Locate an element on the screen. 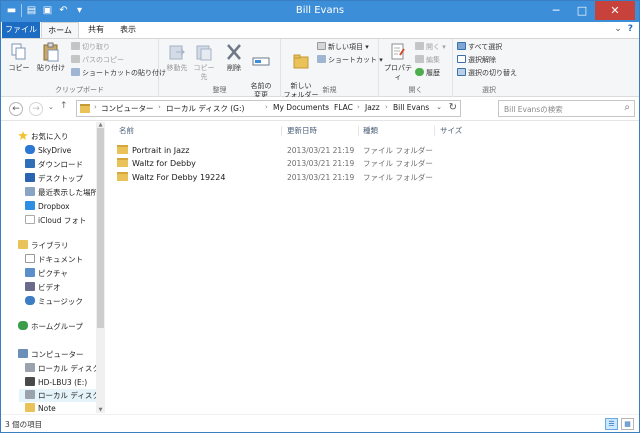 The height and width of the screenshot is (433, 640). file-name: Waltz For Debby 19224 is located at coordinates (179, 177).